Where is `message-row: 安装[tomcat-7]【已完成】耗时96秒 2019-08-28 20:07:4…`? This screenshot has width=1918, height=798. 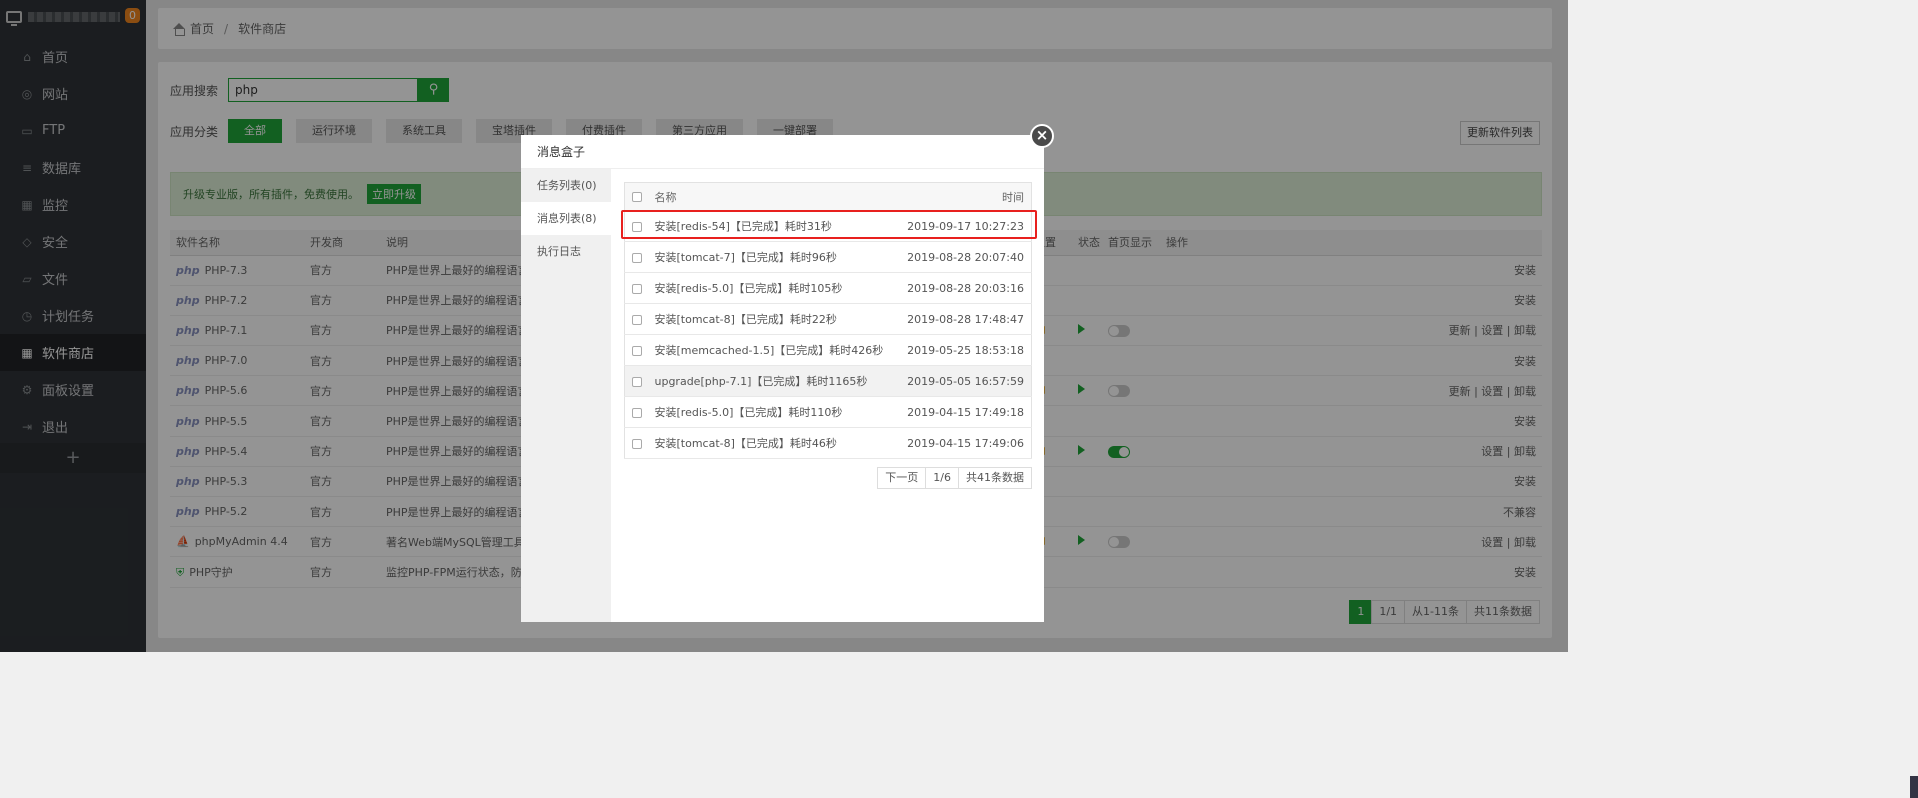
message-row: 安装[tomcat-7]【已完成】耗时96秒 2019-08-28 20:07:4… is located at coordinates (828, 257).